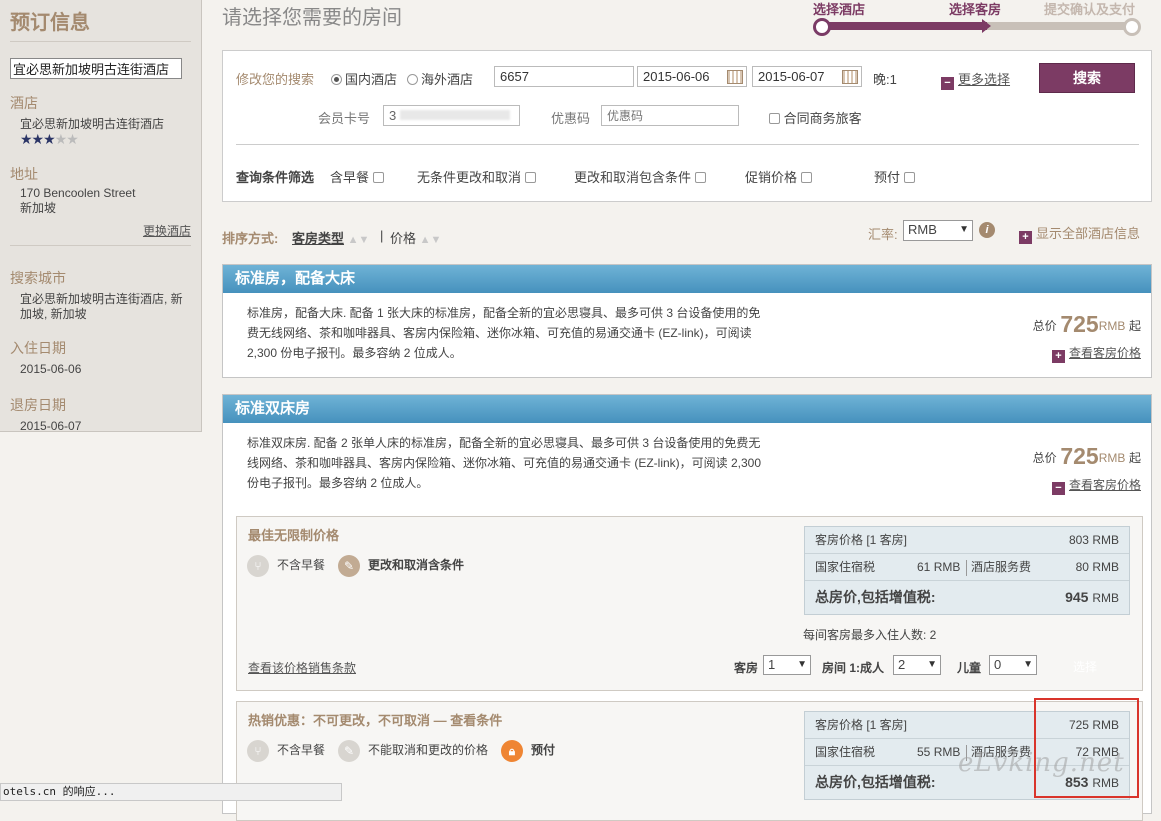 This screenshot has height=821, width=1161. I want to click on watermark: eLvking.net, so click(1041, 763).